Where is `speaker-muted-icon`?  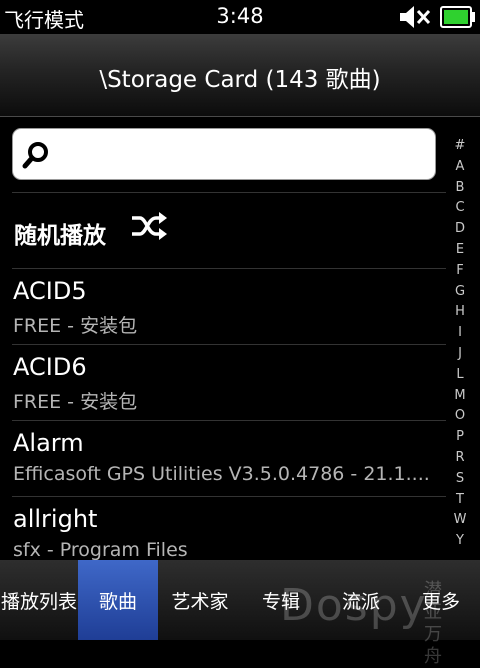 speaker-muted-icon is located at coordinates (415, 17).